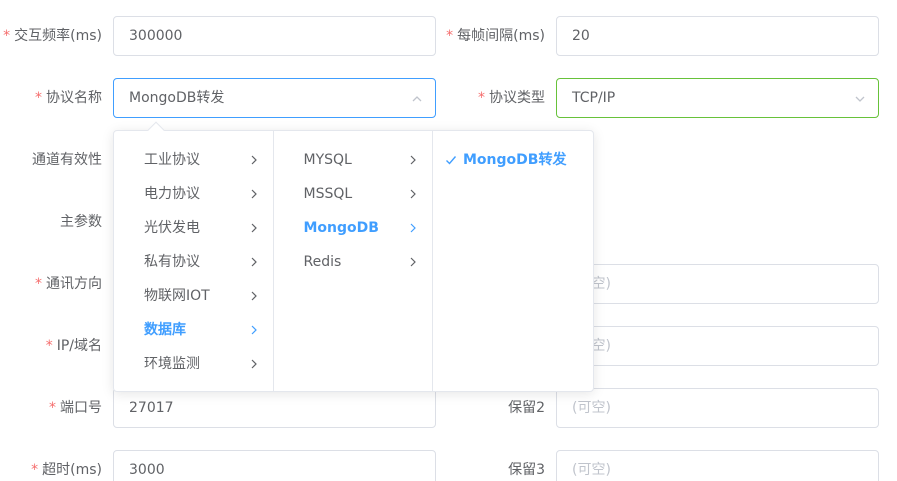 The height and width of the screenshot is (481, 897). What do you see at coordinates (717, 36) in the screenshot?
I see `frame-interval-input: 20` at bounding box center [717, 36].